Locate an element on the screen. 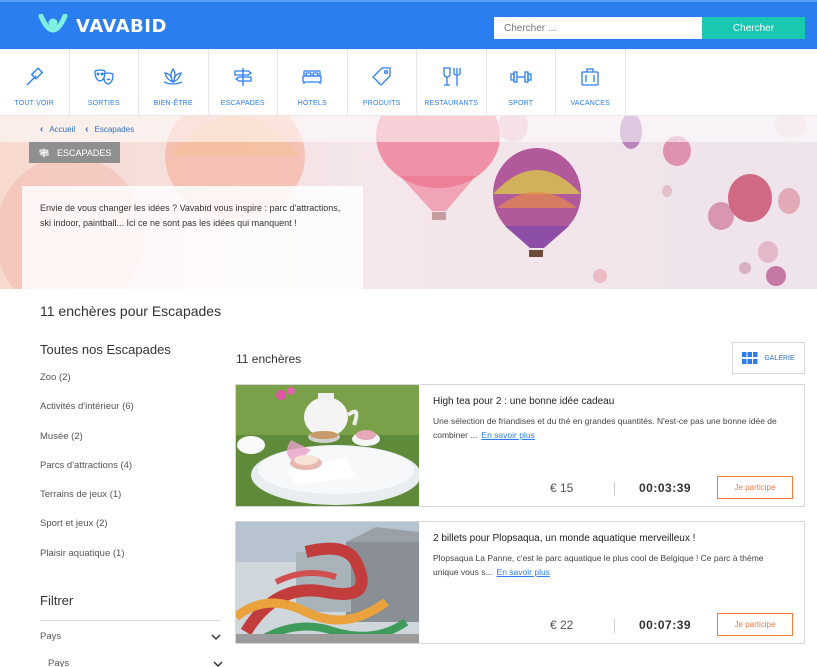  subcategory-zoo: Zoo (2) is located at coordinates (87, 386).